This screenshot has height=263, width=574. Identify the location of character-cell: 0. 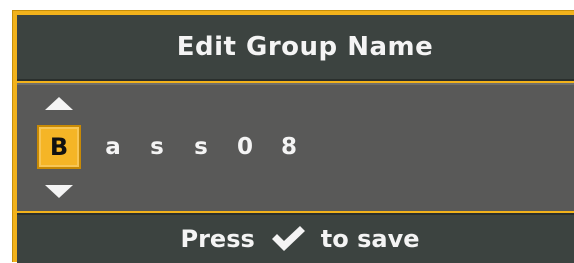
(245, 147).